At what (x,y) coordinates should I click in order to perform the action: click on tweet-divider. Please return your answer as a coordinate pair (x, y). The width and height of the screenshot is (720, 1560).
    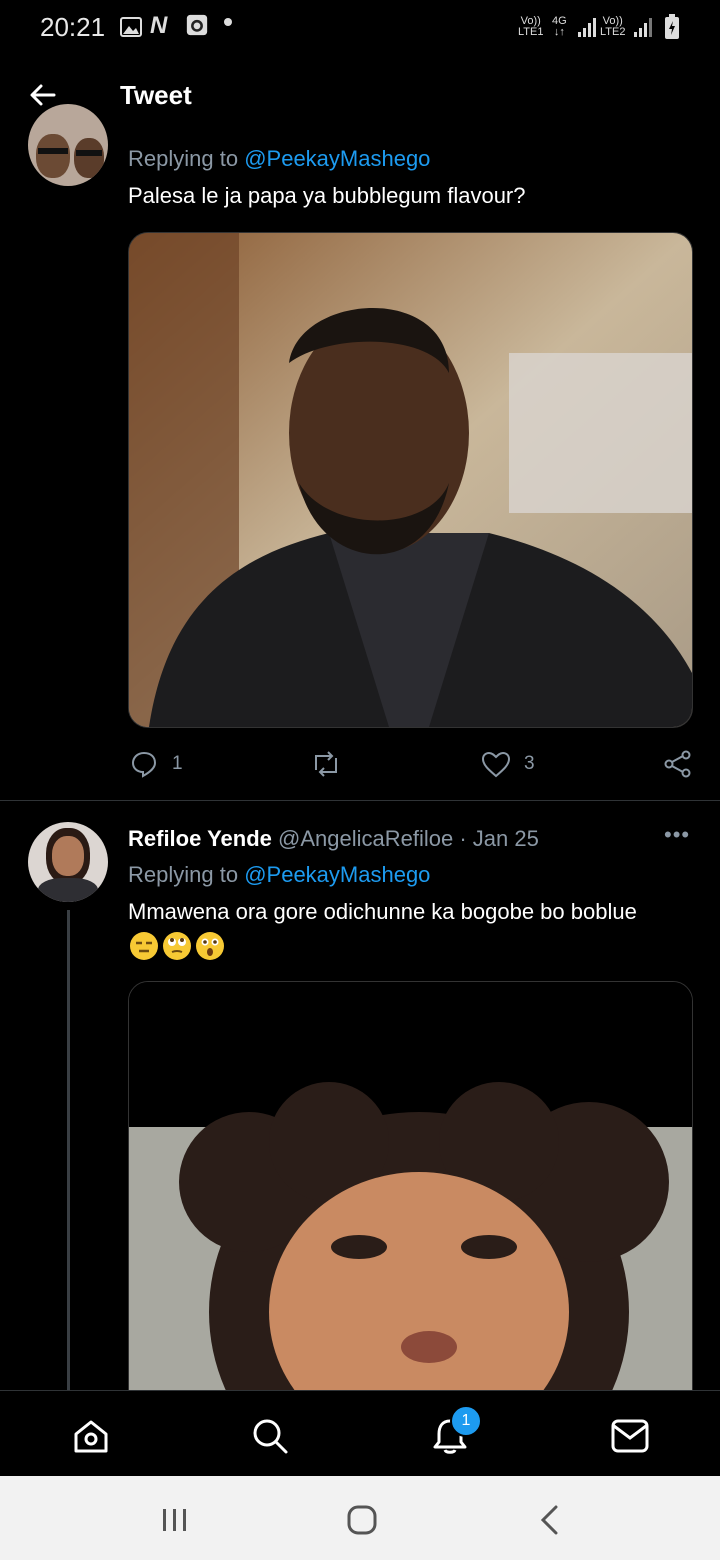
    Looking at the image, I should click on (360, 800).